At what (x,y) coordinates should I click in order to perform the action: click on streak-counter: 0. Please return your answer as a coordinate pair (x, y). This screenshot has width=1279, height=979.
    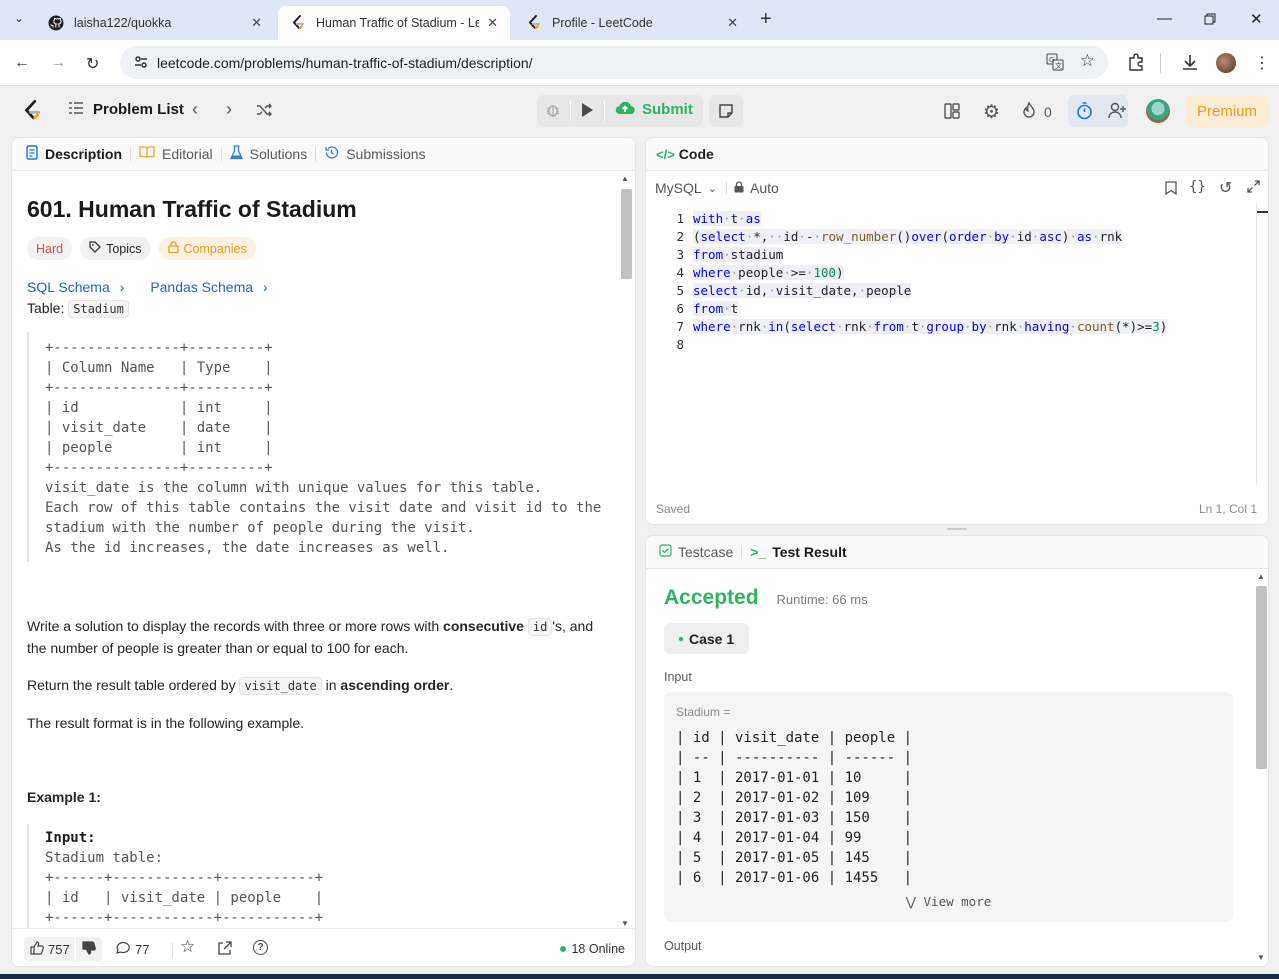
    Looking at the image, I should click on (1037, 111).